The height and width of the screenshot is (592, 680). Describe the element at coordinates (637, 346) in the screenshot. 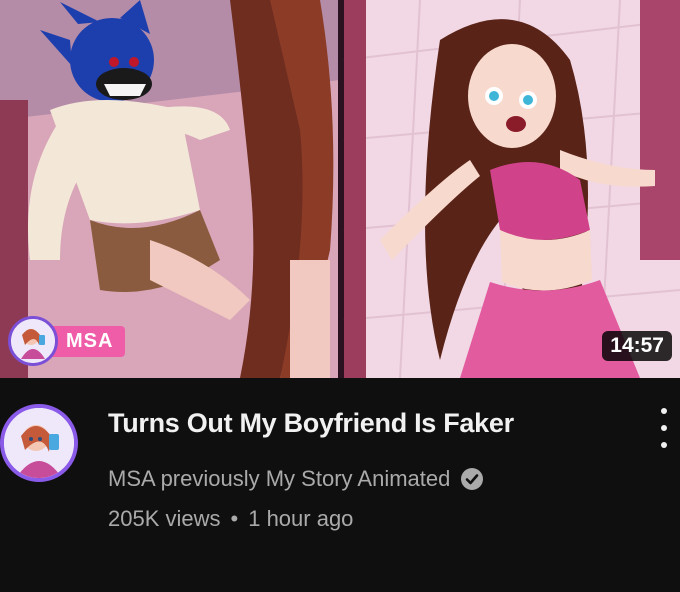

I see `duration-badge: 14:57` at that location.